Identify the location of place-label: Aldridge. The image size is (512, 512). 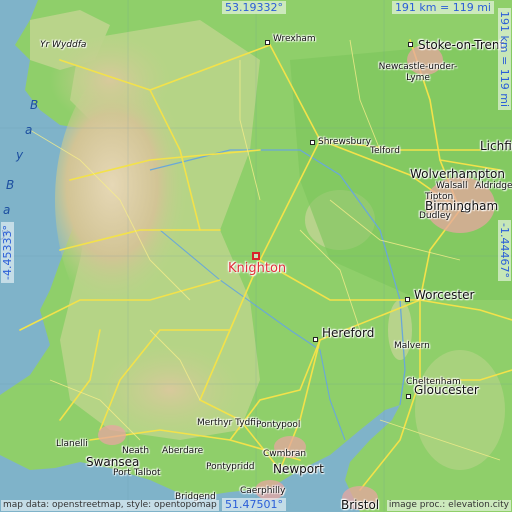
(493, 186).